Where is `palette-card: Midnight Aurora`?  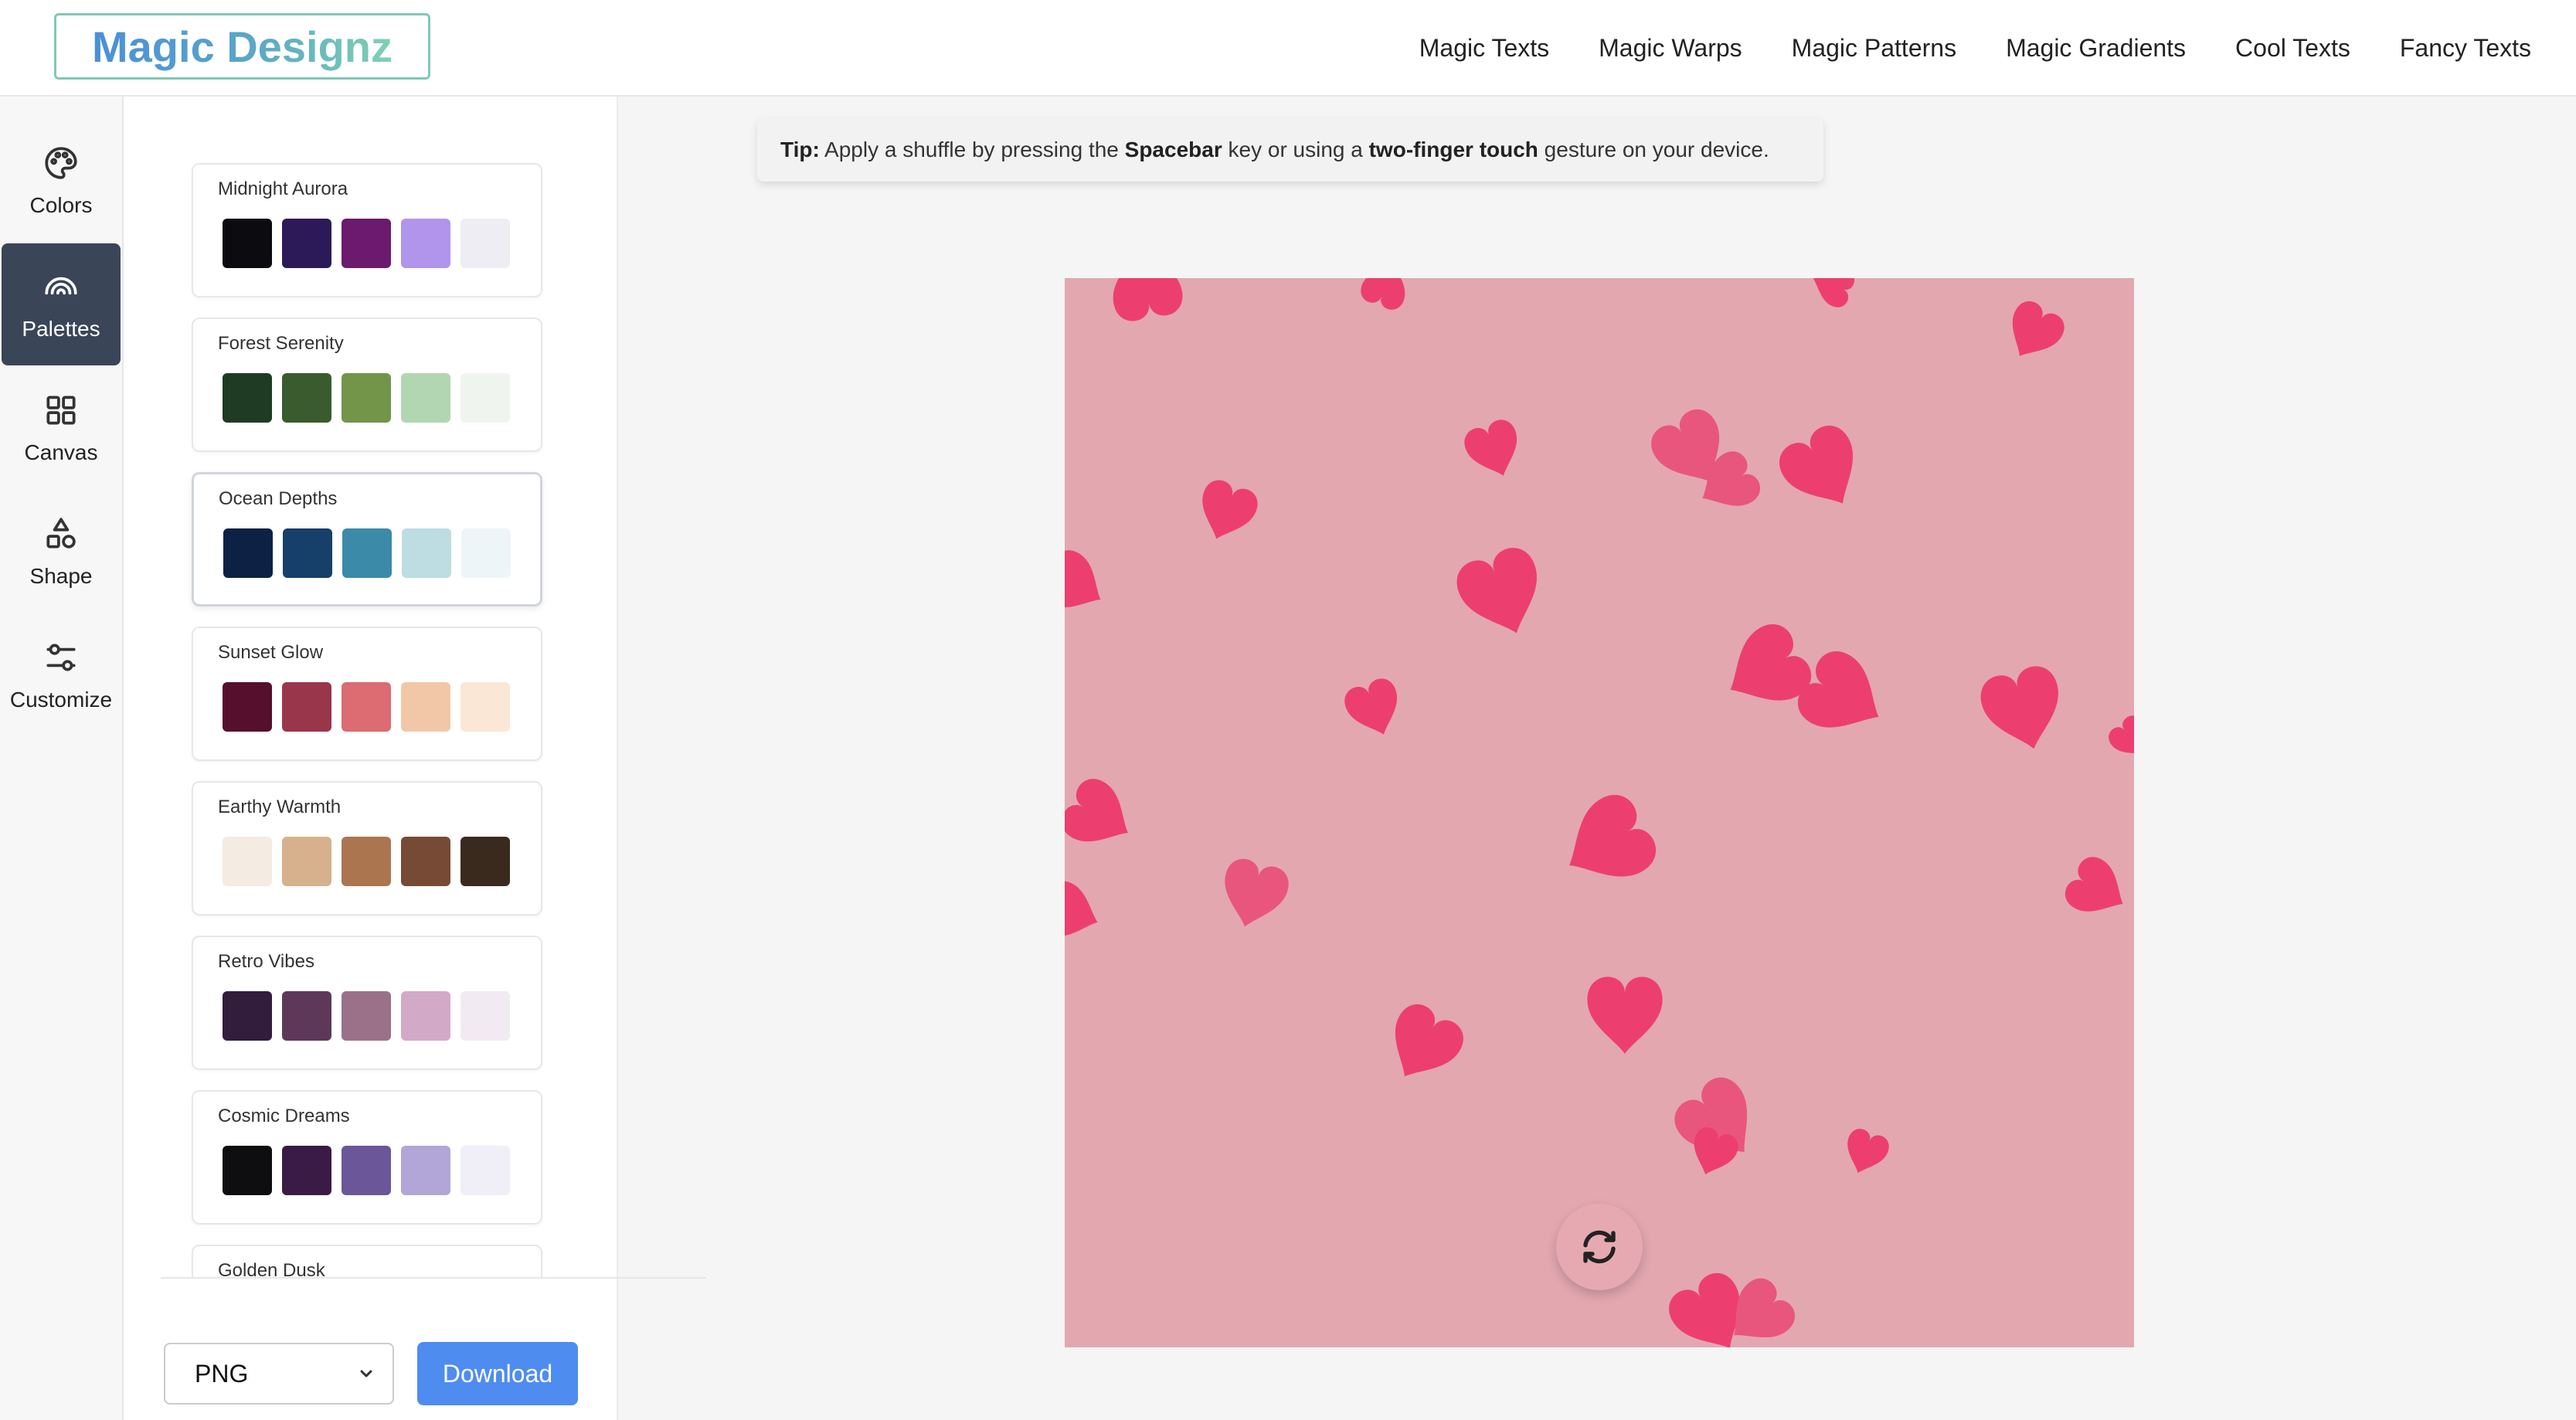 palette-card: Midnight Aurora is located at coordinates (367, 230).